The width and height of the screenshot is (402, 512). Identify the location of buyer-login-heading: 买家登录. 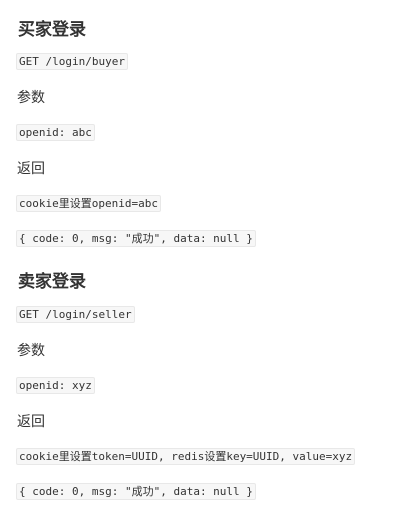
(52, 30).